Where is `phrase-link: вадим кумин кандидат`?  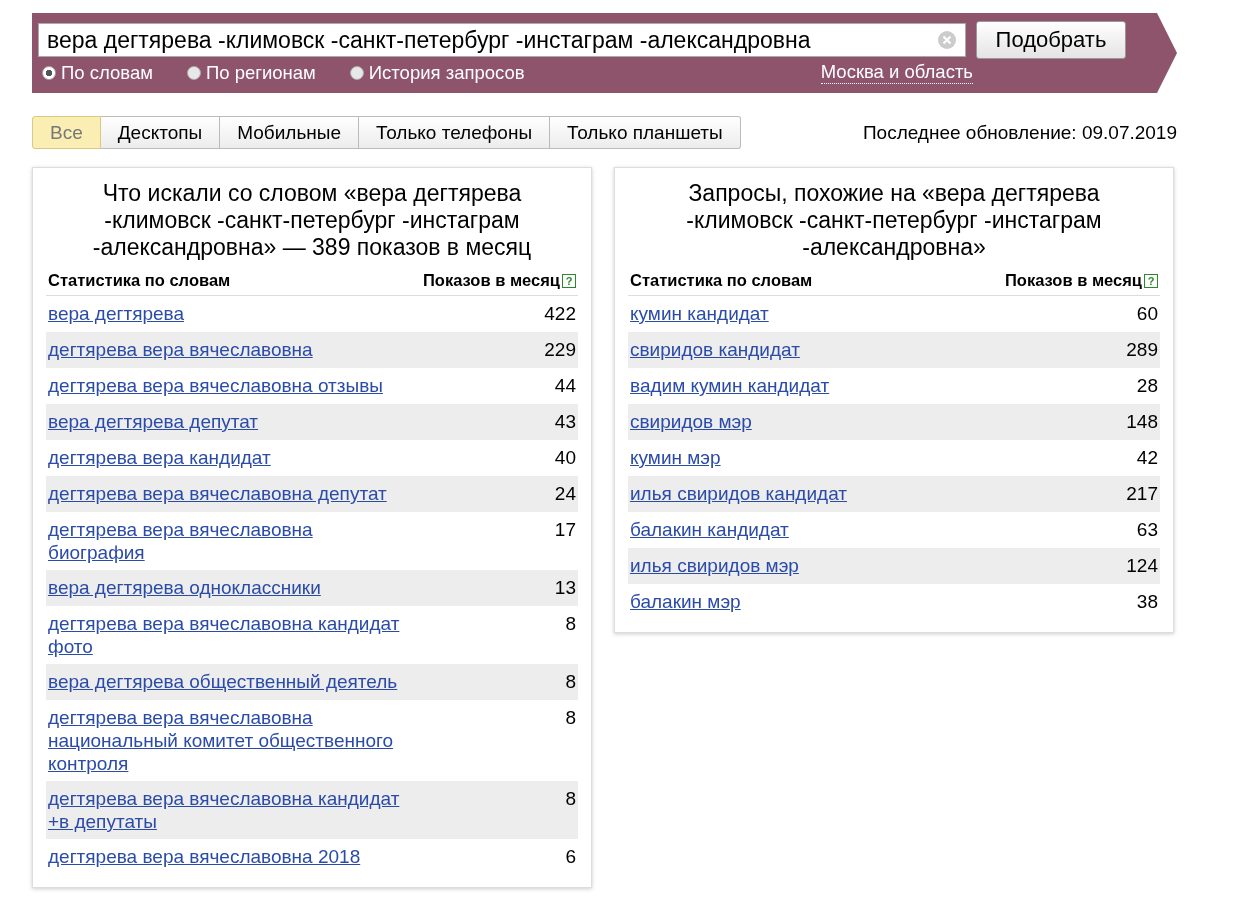
phrase-link: вадим кумин кандидат is located at coordinates (810, 385).